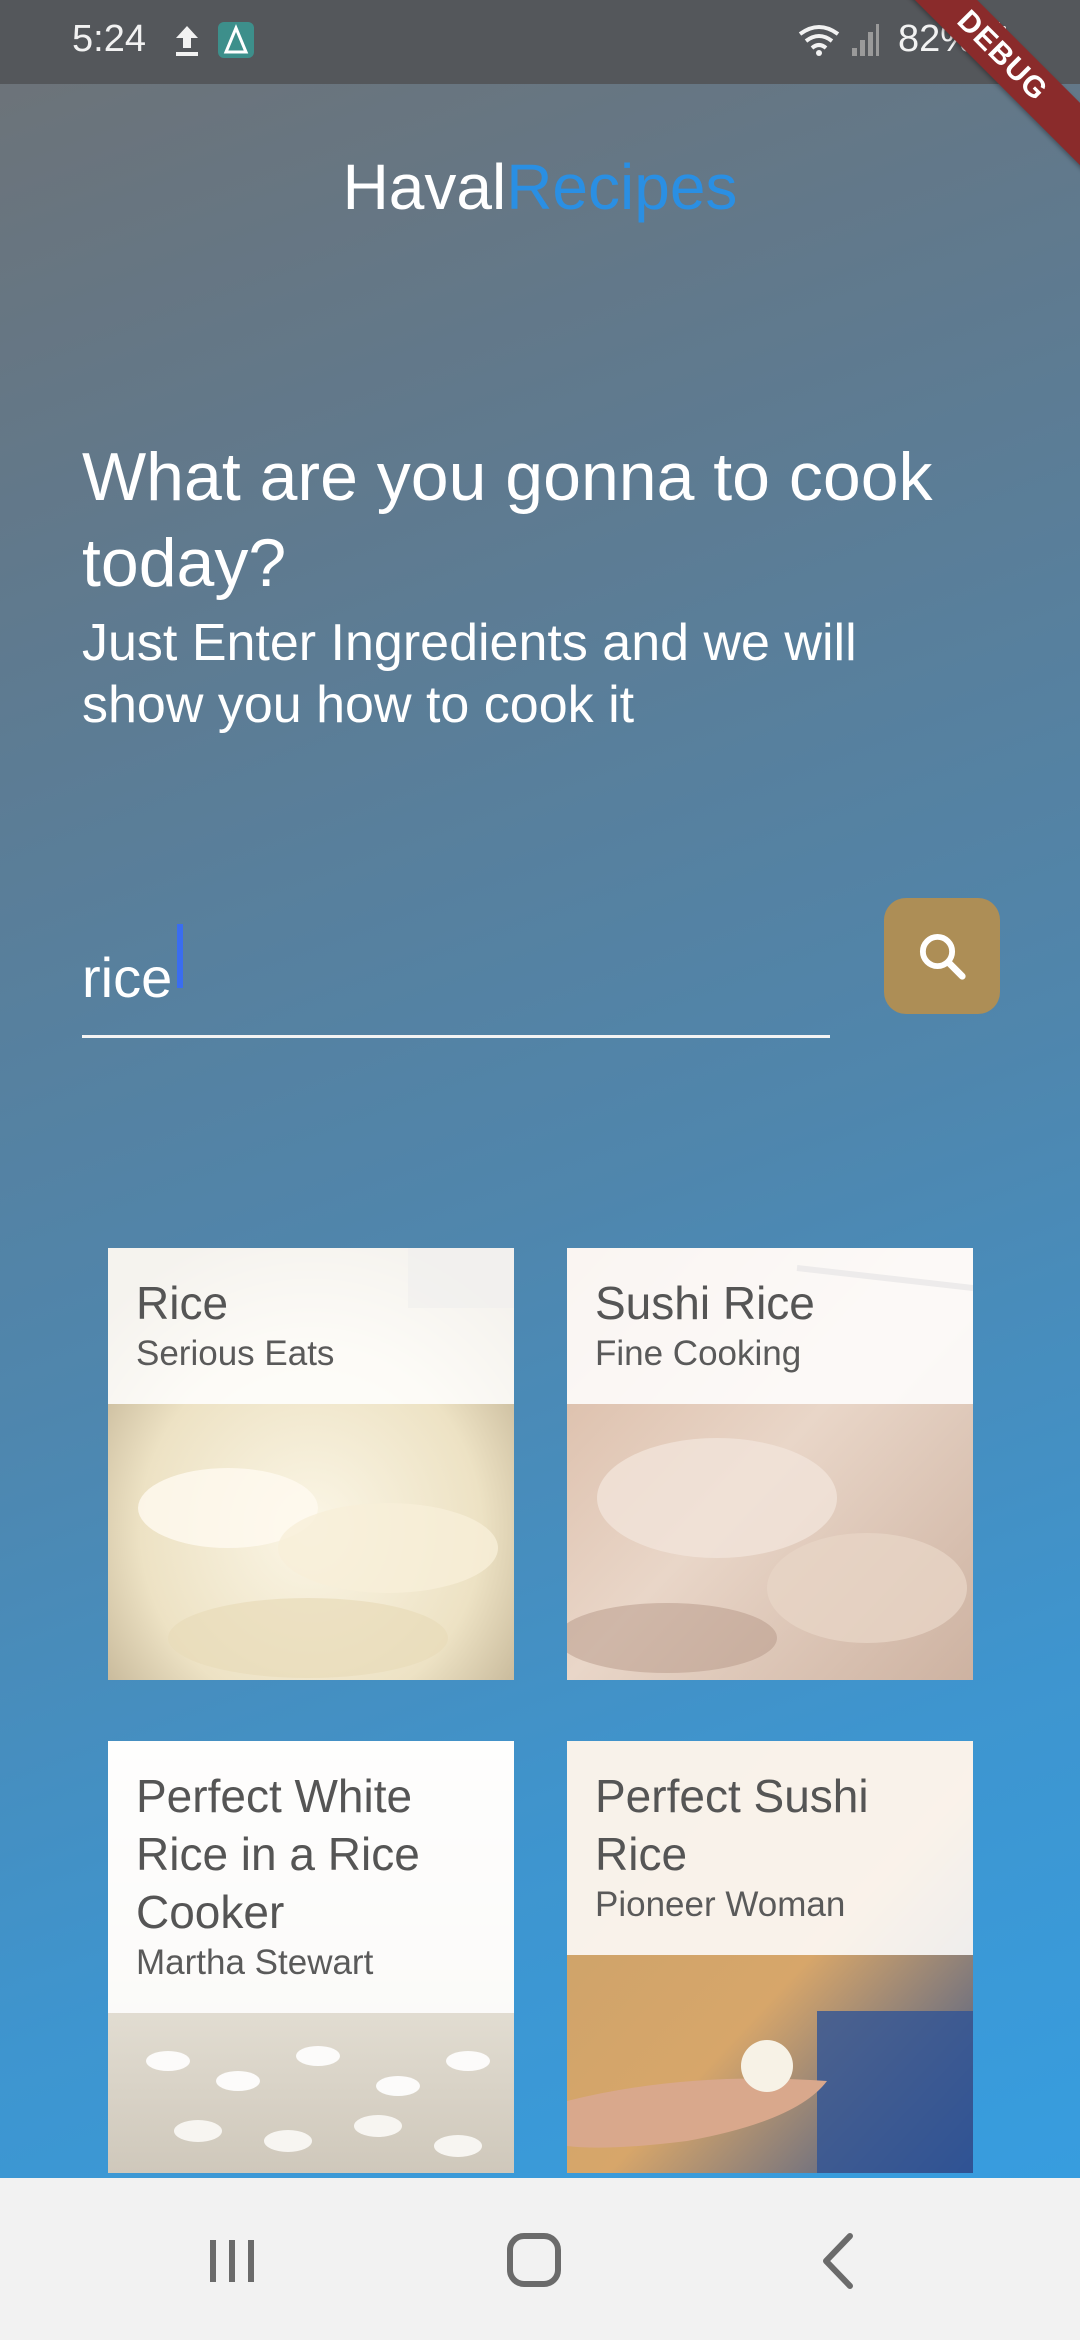 Image resolution: width=1080 pixels, height=2340 pixels. What do you see at coordinates (865, 40) in the screenshot?
I see `signal-icon` at bounding box center [865, 40].